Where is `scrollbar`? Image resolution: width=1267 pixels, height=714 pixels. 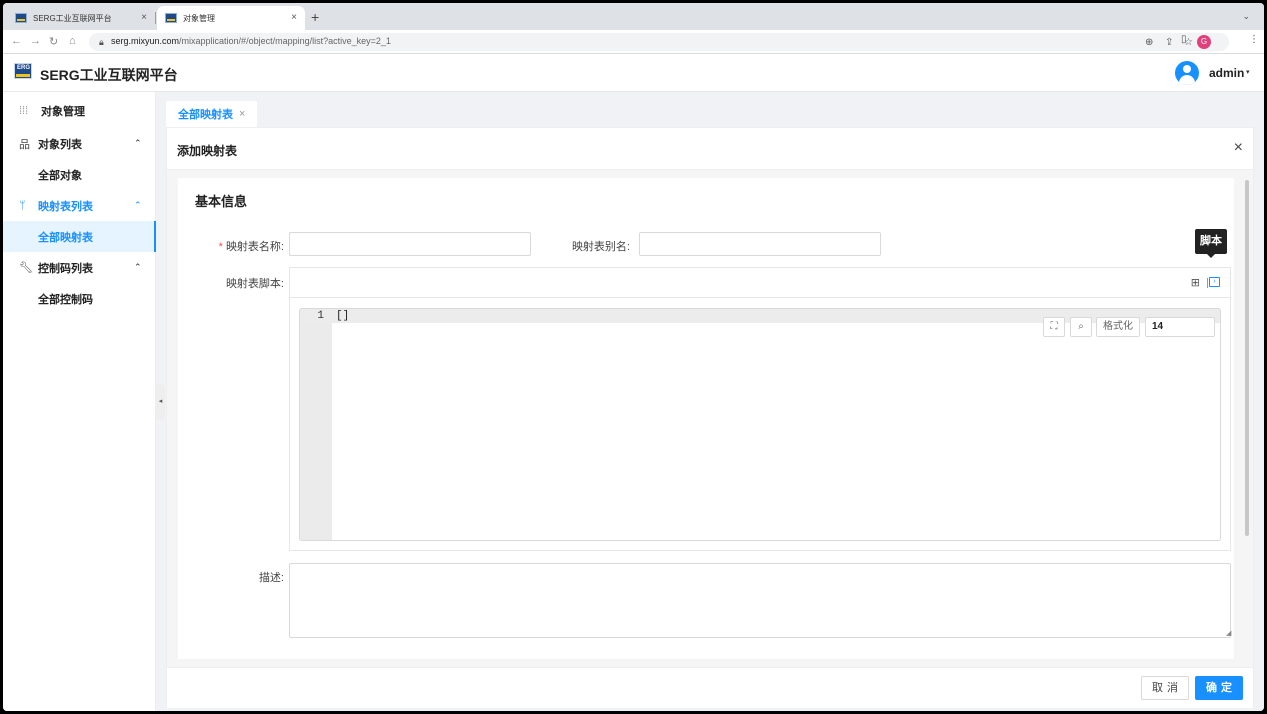 scrollbar is located at coordinates (1247, 358).